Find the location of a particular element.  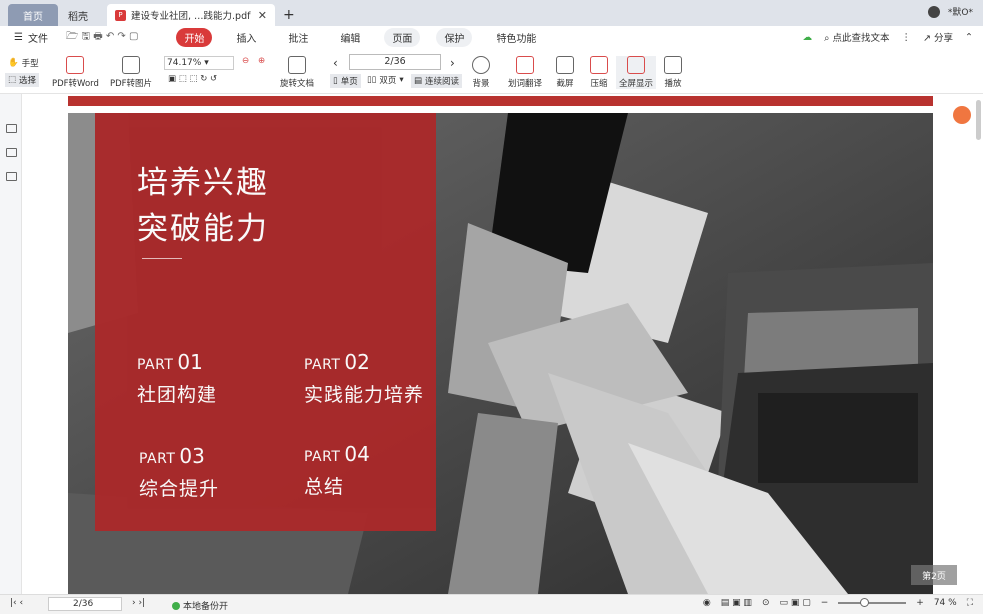

part-number: 04 is located at coordinates (357, 454).